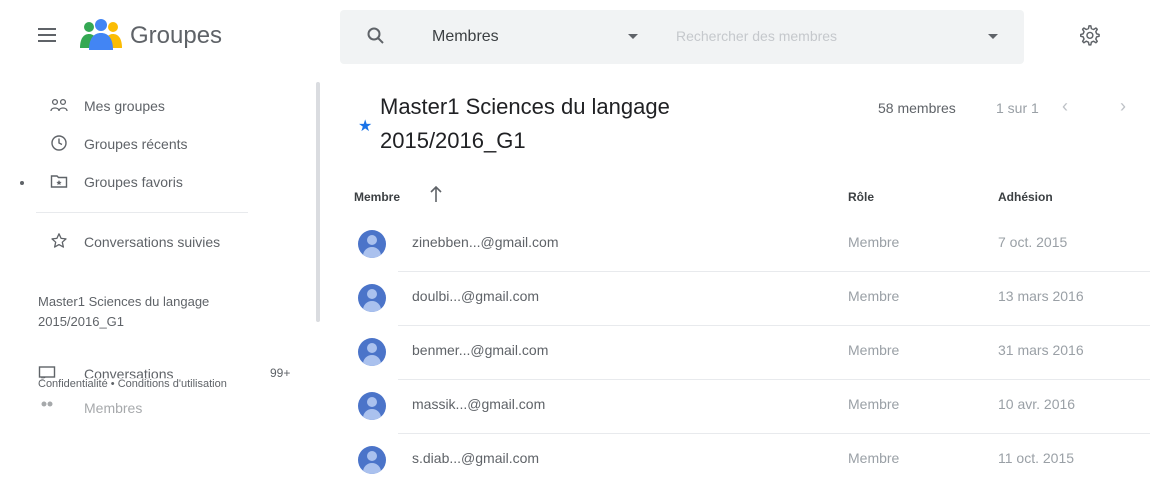 This screenshot has height=477, width=1158. Describe the element at coordinates (465, 37) in the screenshot. I see `search-scope-select: Membres` at that location.